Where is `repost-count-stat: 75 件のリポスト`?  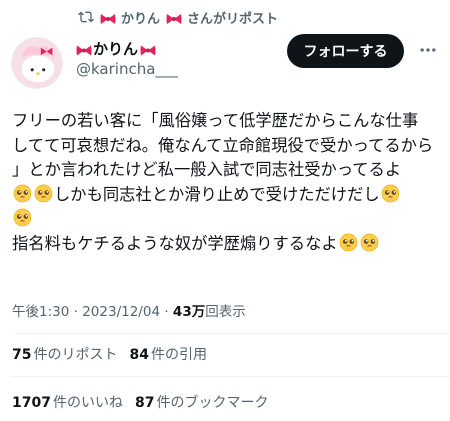 repost-count-stat: 75 件のリポスト is located at coordinates (64, 354).